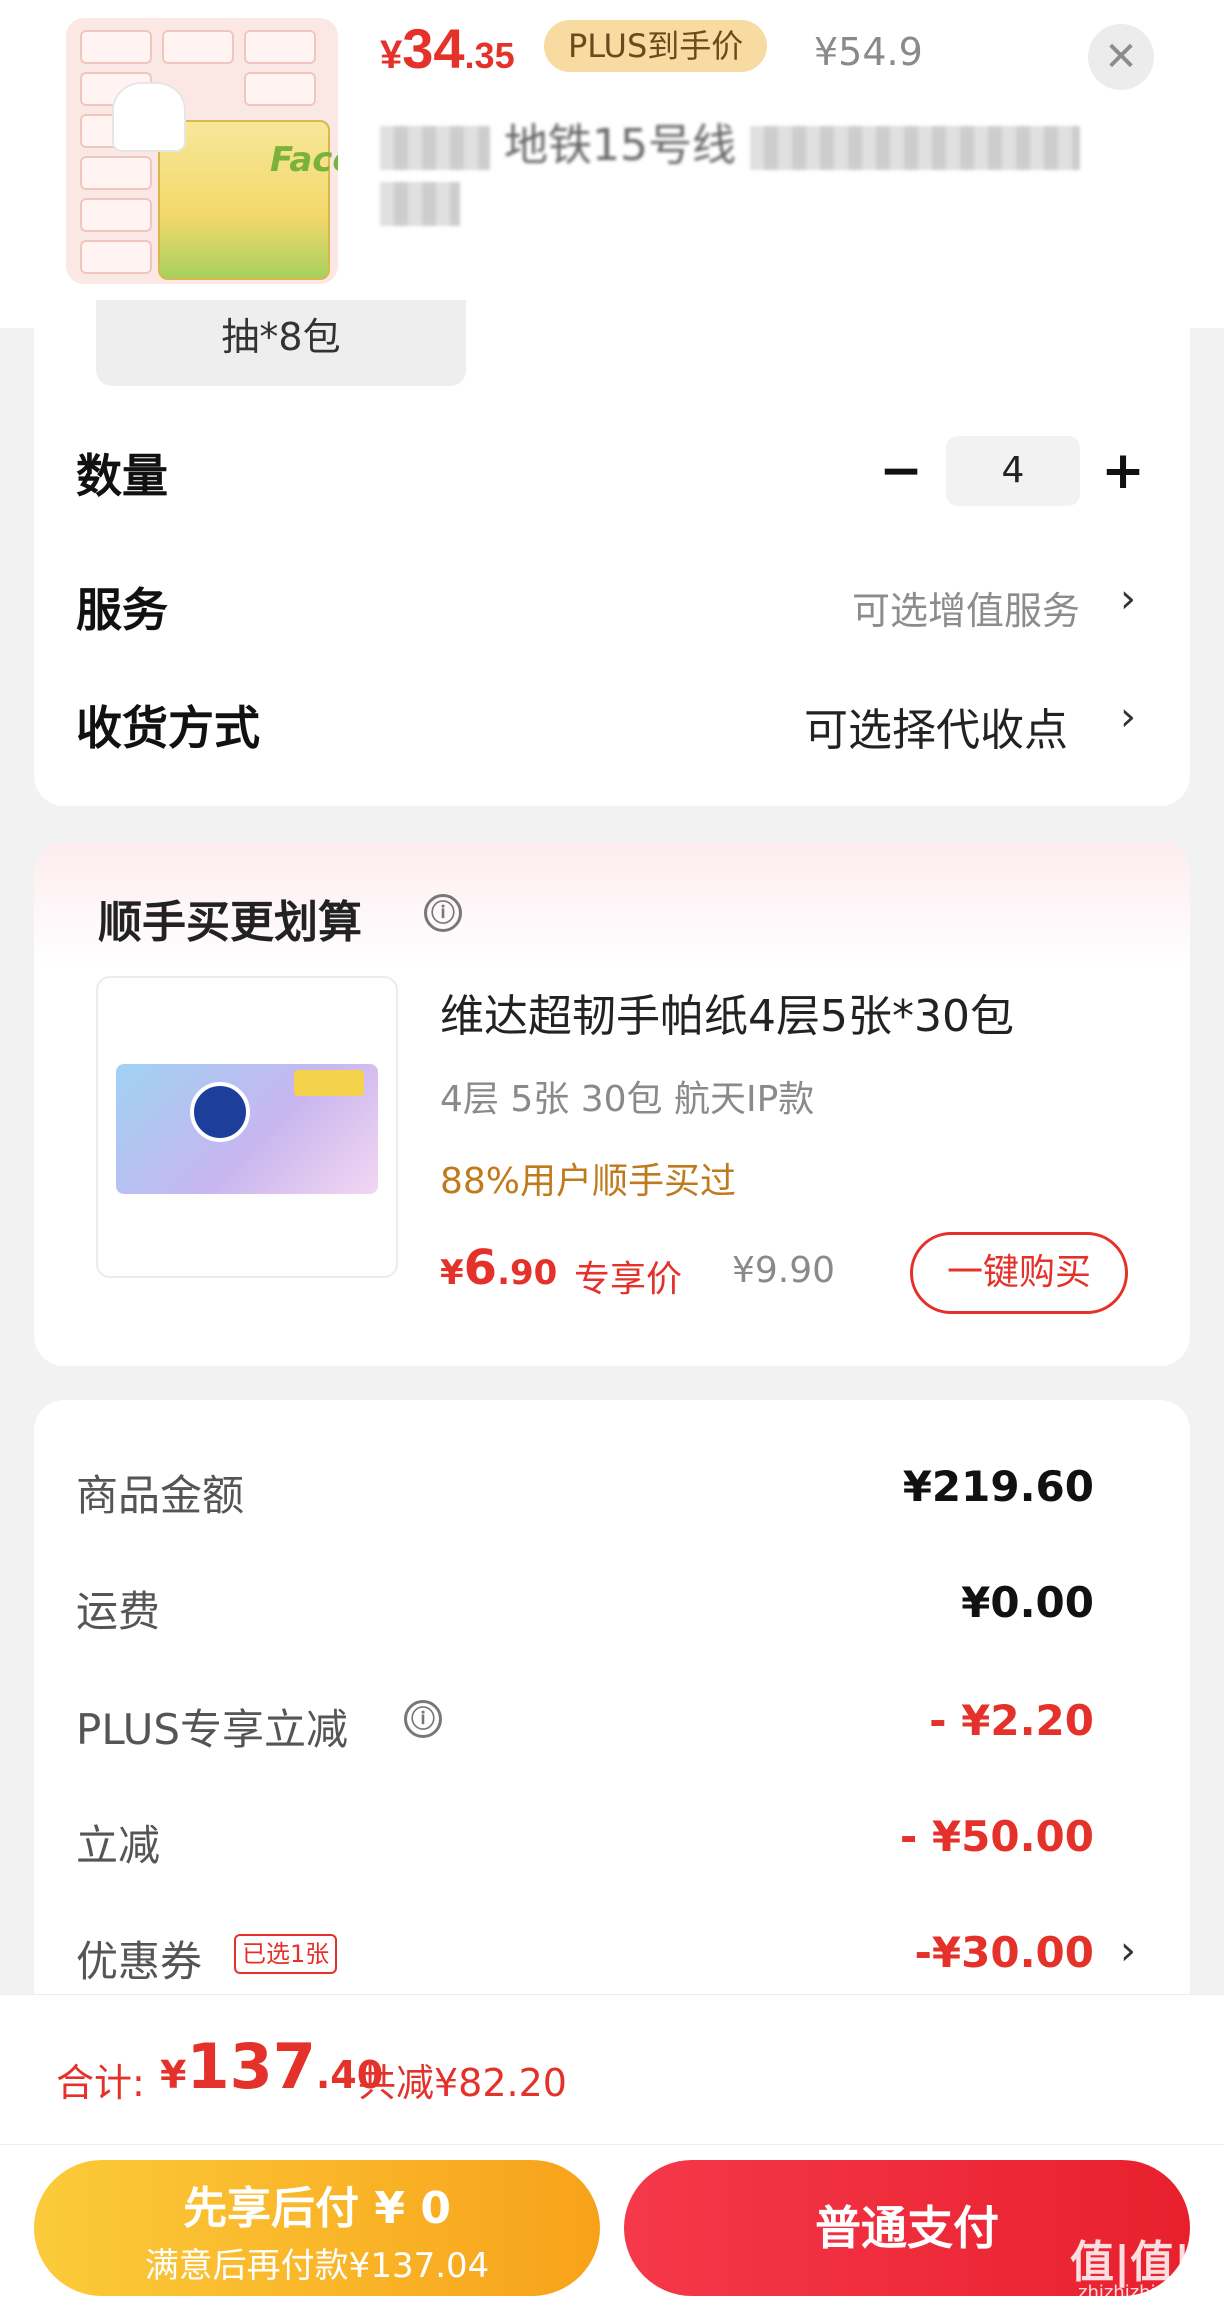 This screenshot has height=2309, width=1224. What do you see at coordinates (499, 1268) in the screenshot?
I see `recommend-price: ¥6.90` at bounding box center [499, 1268].